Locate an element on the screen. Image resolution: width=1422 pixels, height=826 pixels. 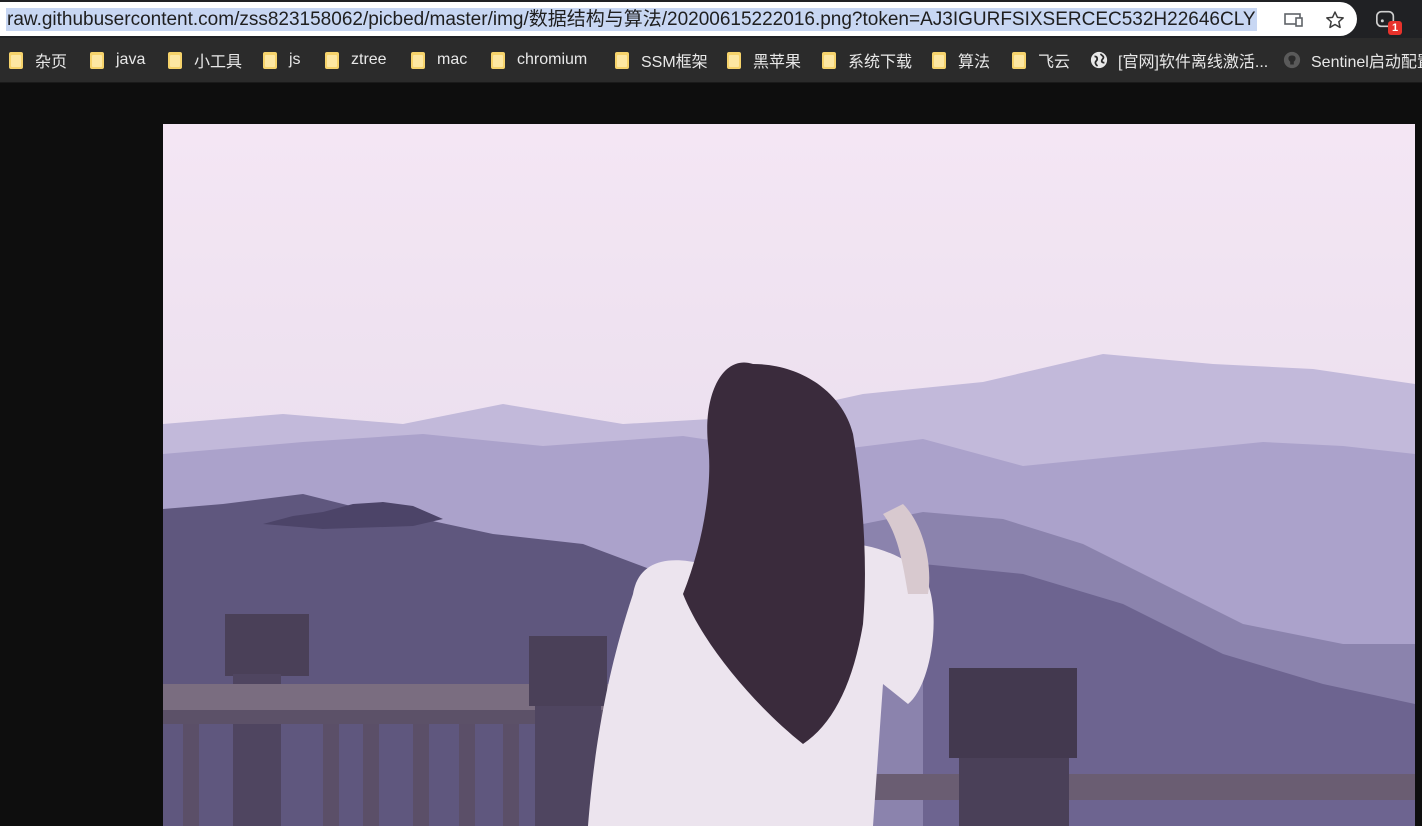
bookmark-label: 算法 is located at coordinates (974, 62).